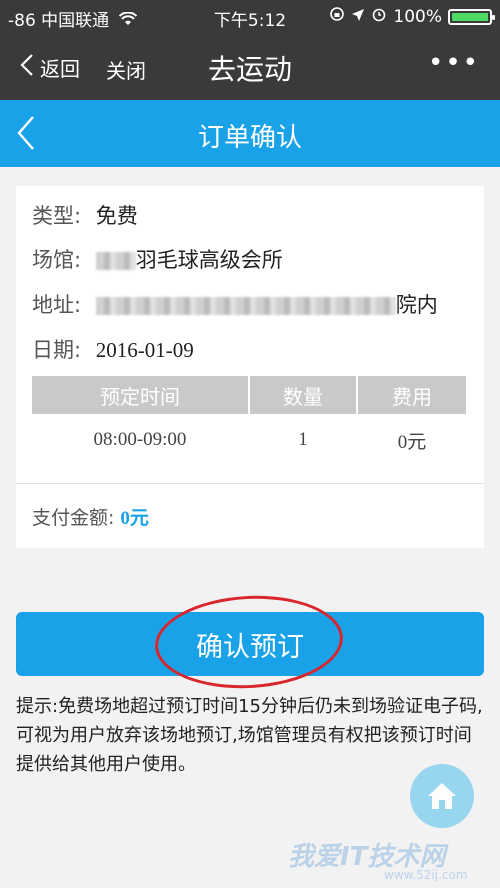 This screenshot has height=888, width=500. What do you see at coordinates (388, 859) in the screenshot?
I see `watermark: 我爱IT技术网 www.52ij.com` at bounding box center [388, 859].